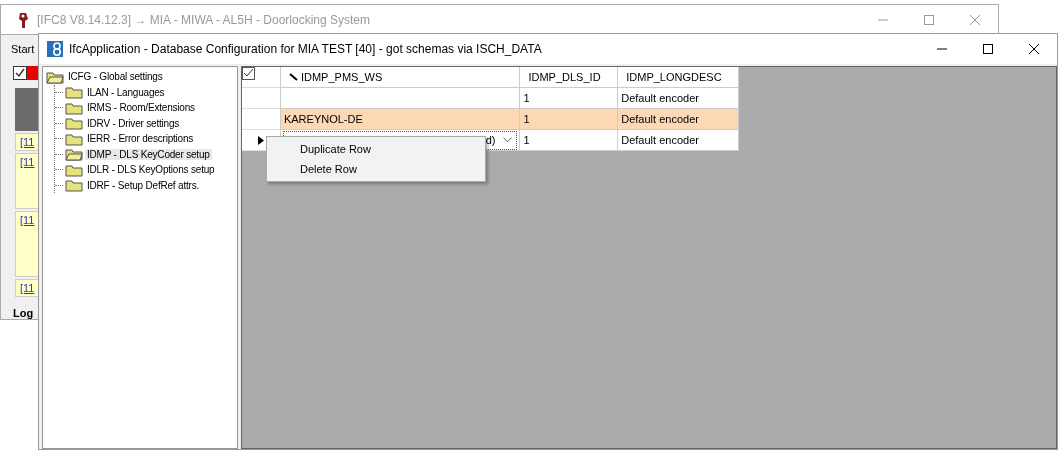  Describe the element at coordinates (133, 123) in the screenshot. I see `tree-item: IDRV - Driver settings` at that location.